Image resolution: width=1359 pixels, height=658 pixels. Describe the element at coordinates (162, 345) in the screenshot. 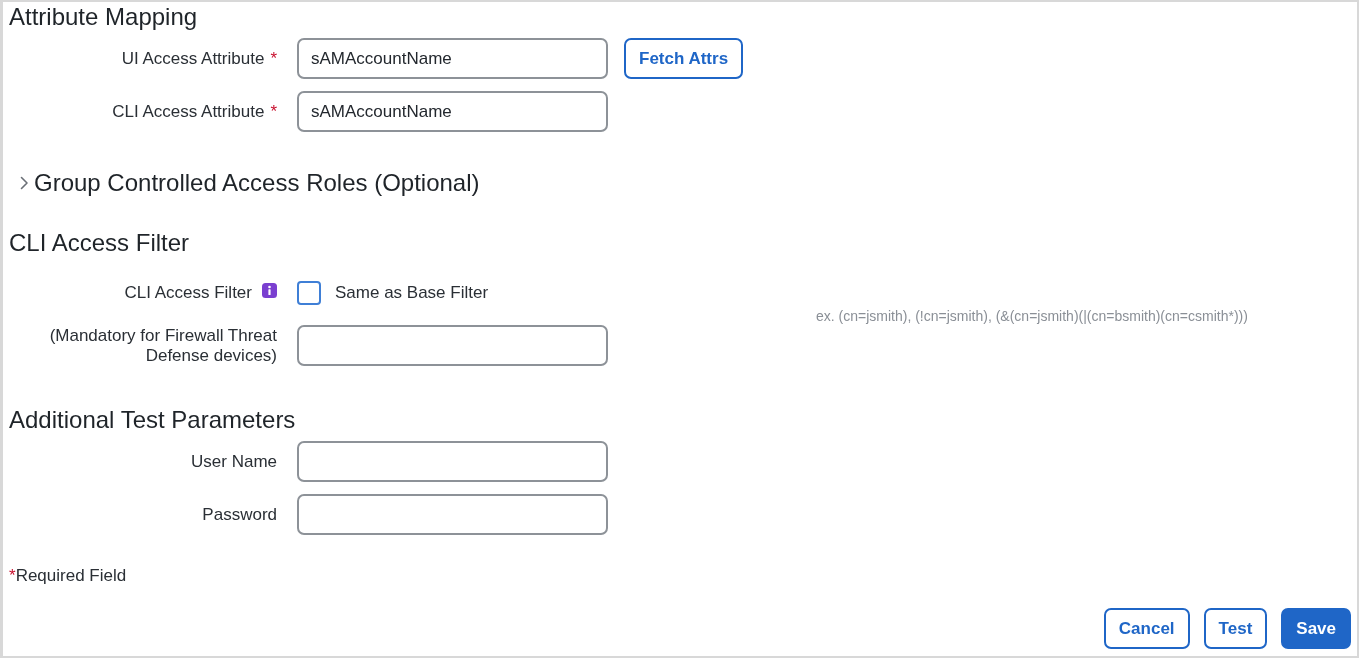

I see `field-label: (Mandatory for Firewall Threat Defense devices)` at that location.